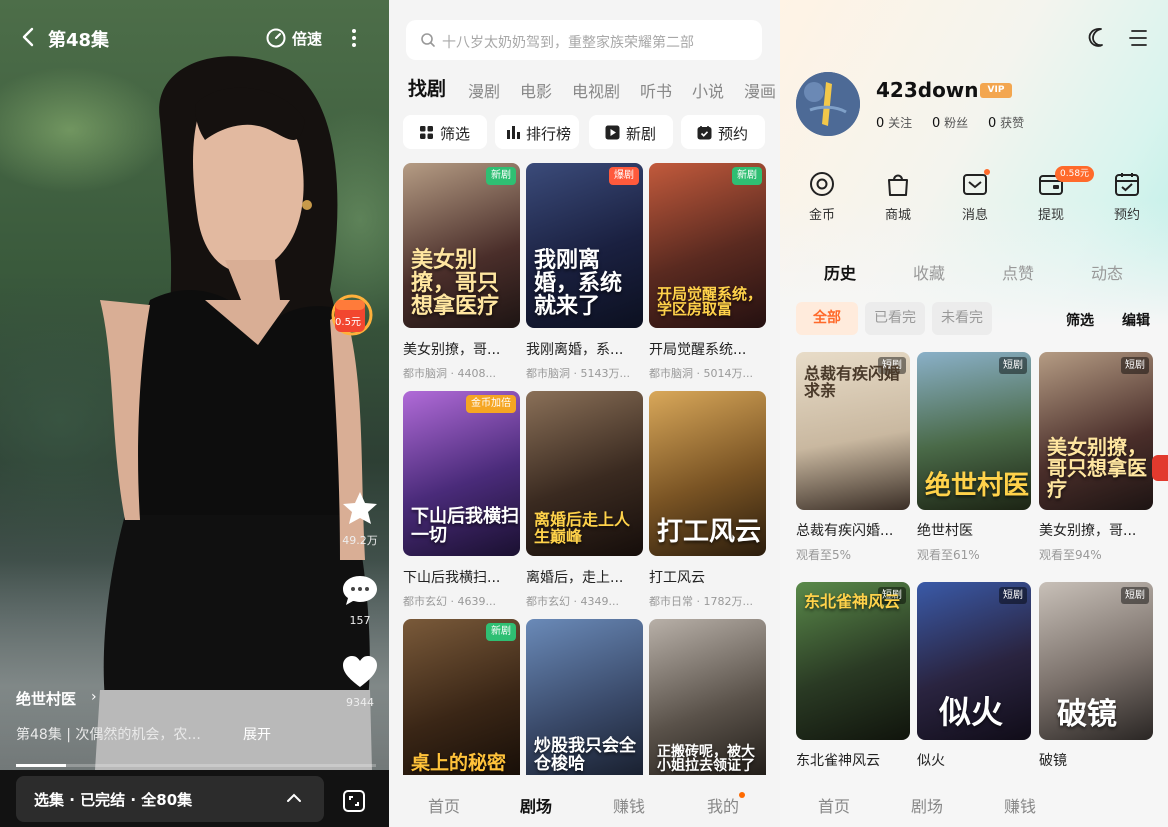 Image resolution: width=1168 pixels, height=827 pixels. What do you see at coordinates (360, 590) in the screenshot?
I see `comment-bubble-icon` at bounding box center [360, 590].